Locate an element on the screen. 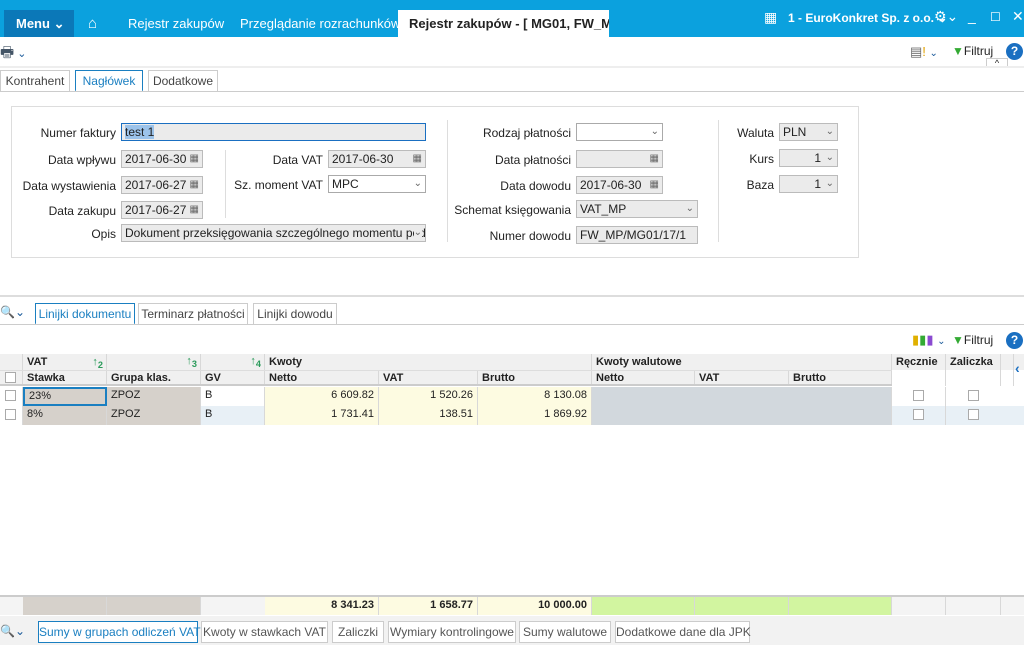 This screenshot has width=1024, height=645. sort-icon: ↑2 is located at coordinates (97, 362).